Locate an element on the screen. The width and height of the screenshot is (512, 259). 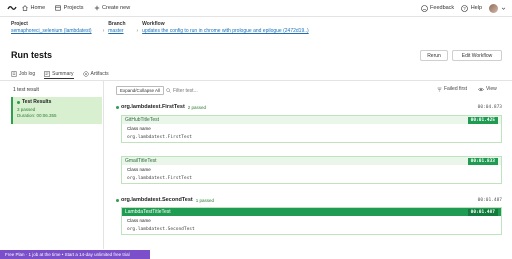
help-icon: ? is located at coordinates (464, 8).